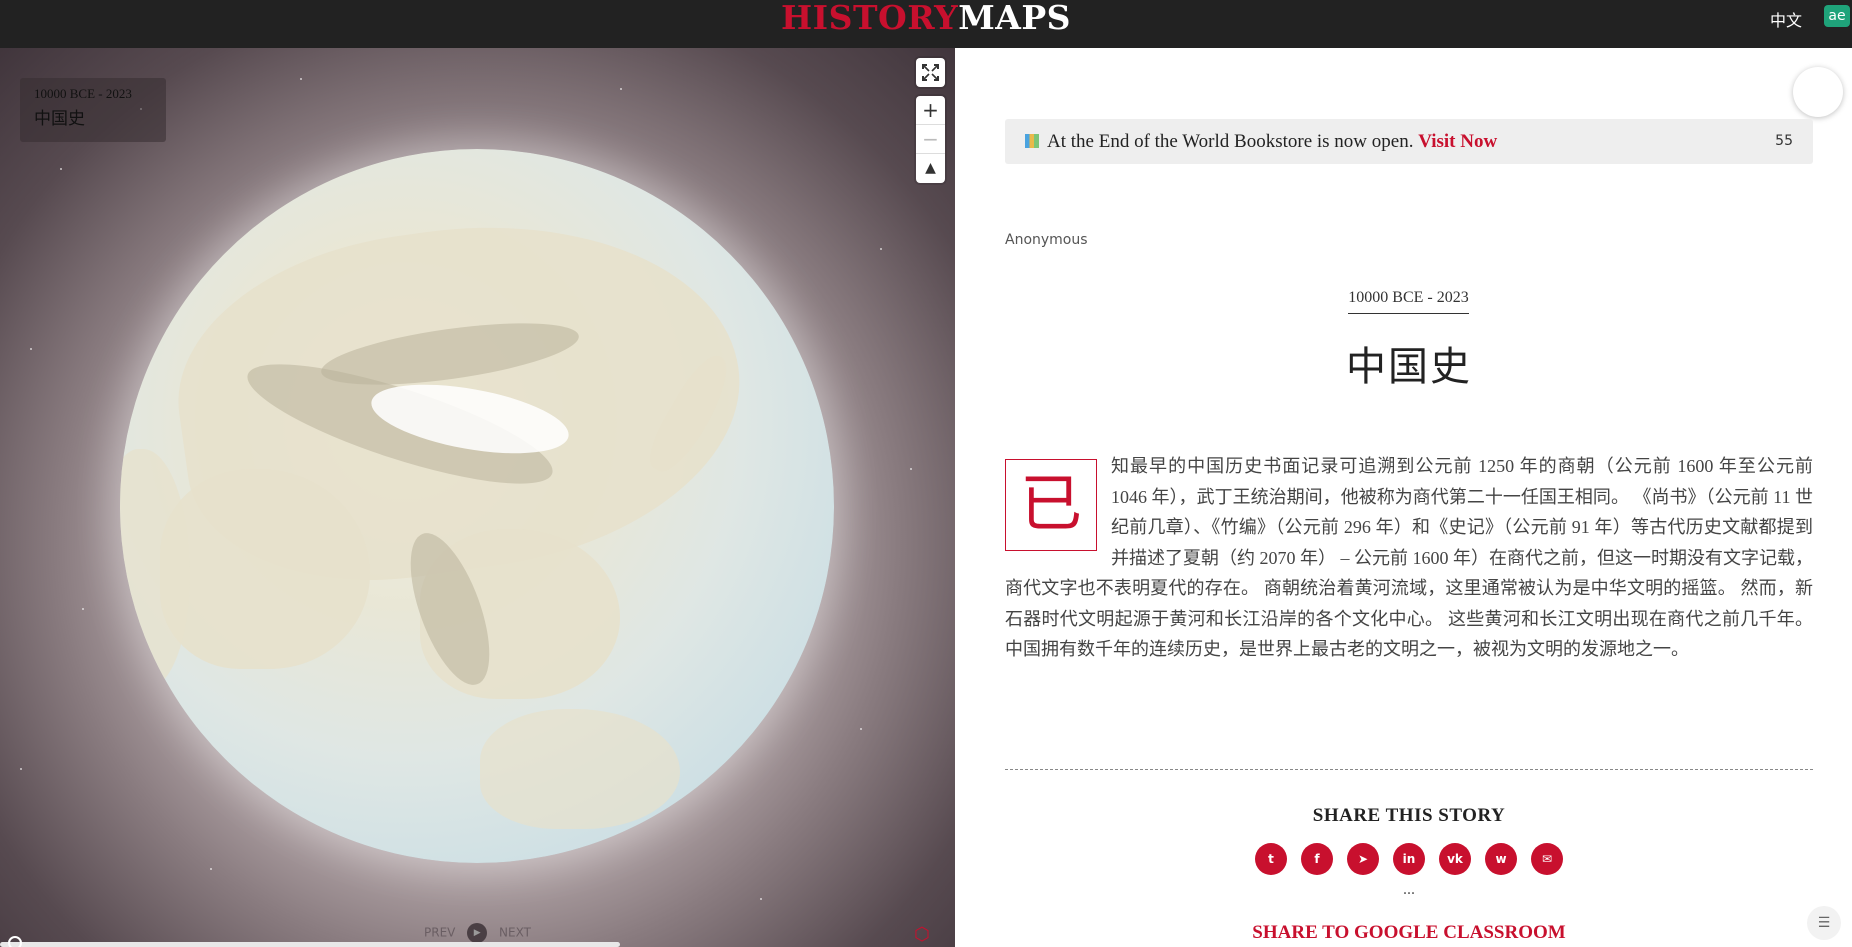  I want to click on zoom-out-button: −, so click(930, 139).